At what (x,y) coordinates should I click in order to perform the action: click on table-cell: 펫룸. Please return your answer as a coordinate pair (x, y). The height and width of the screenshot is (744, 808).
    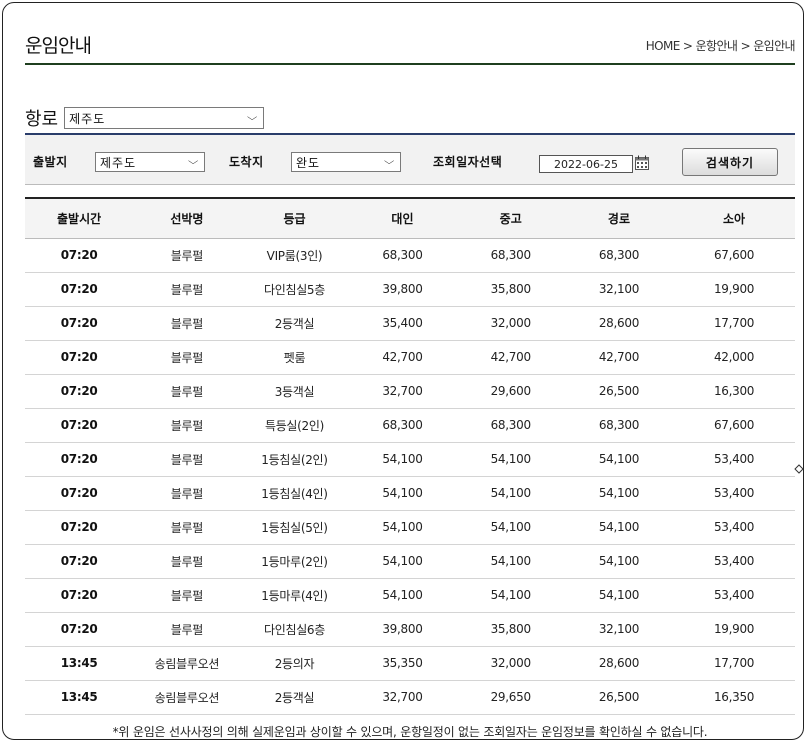
    Looking at the image, I should click on (294, 357).